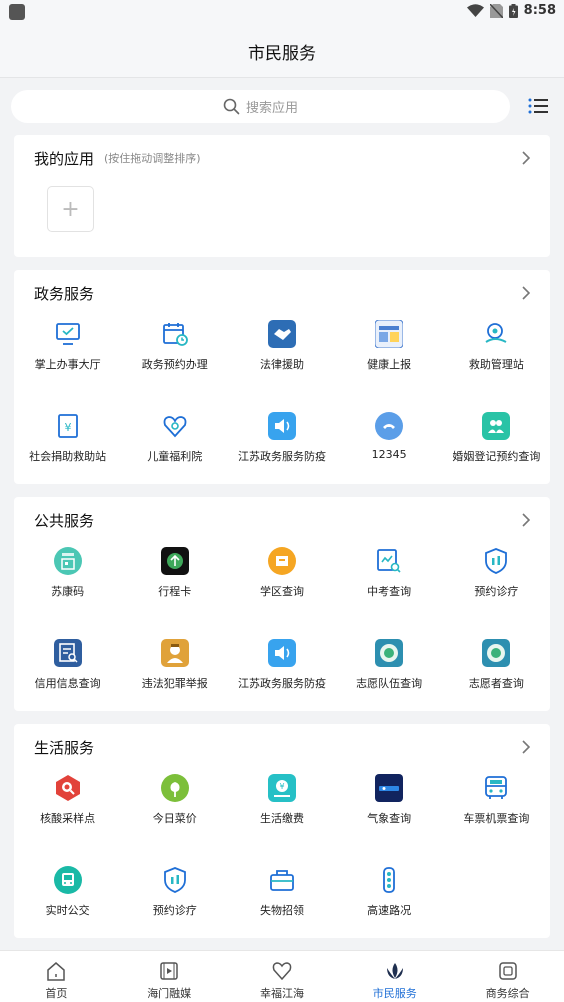 The width and height of the screenshot is (564, 1002). What do you see at coordinates (56, 993) in the screenshot?
I see `nav-label: 首页` at bounding box center [56, 993].